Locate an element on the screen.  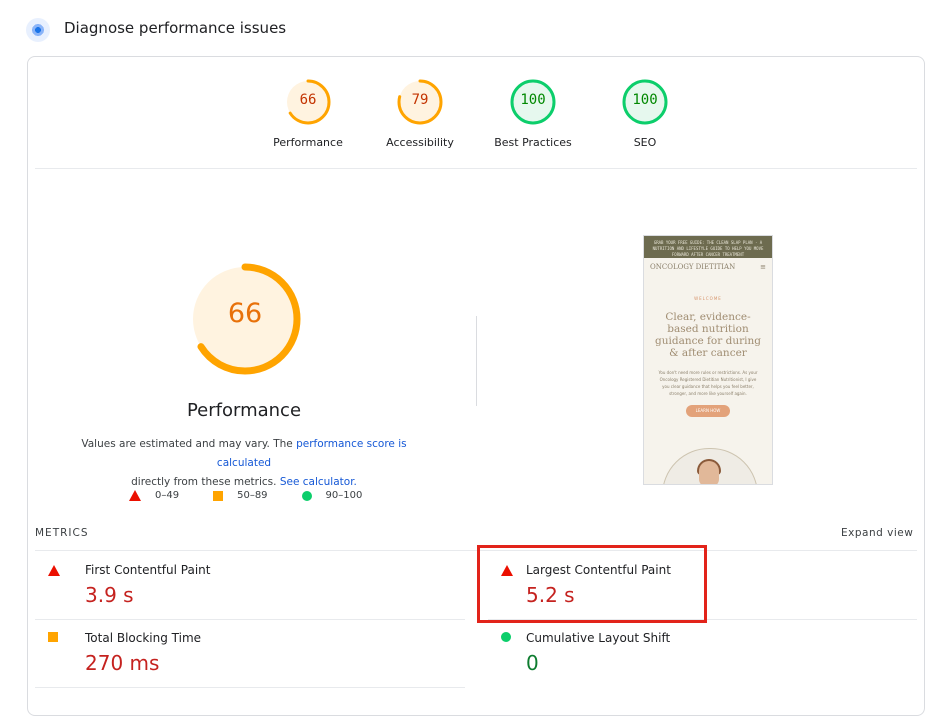
metrics-title: METRICS is located at coordinates (62, 533).